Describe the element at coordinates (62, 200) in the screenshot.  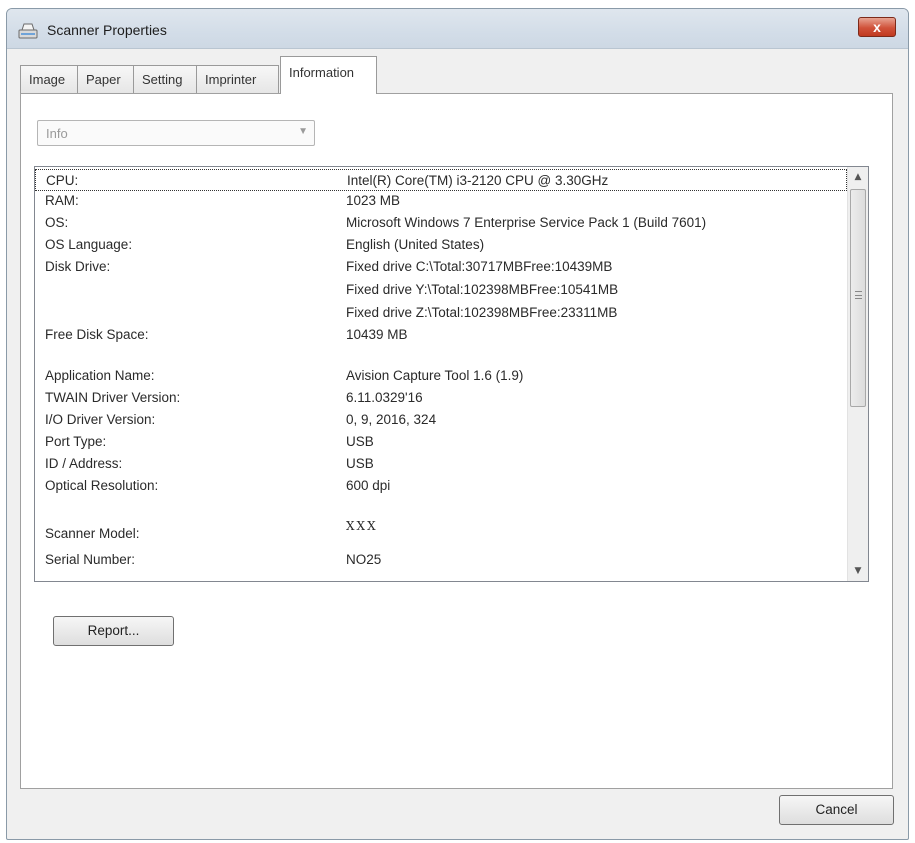
I see `info-key: RAM:` at that location.